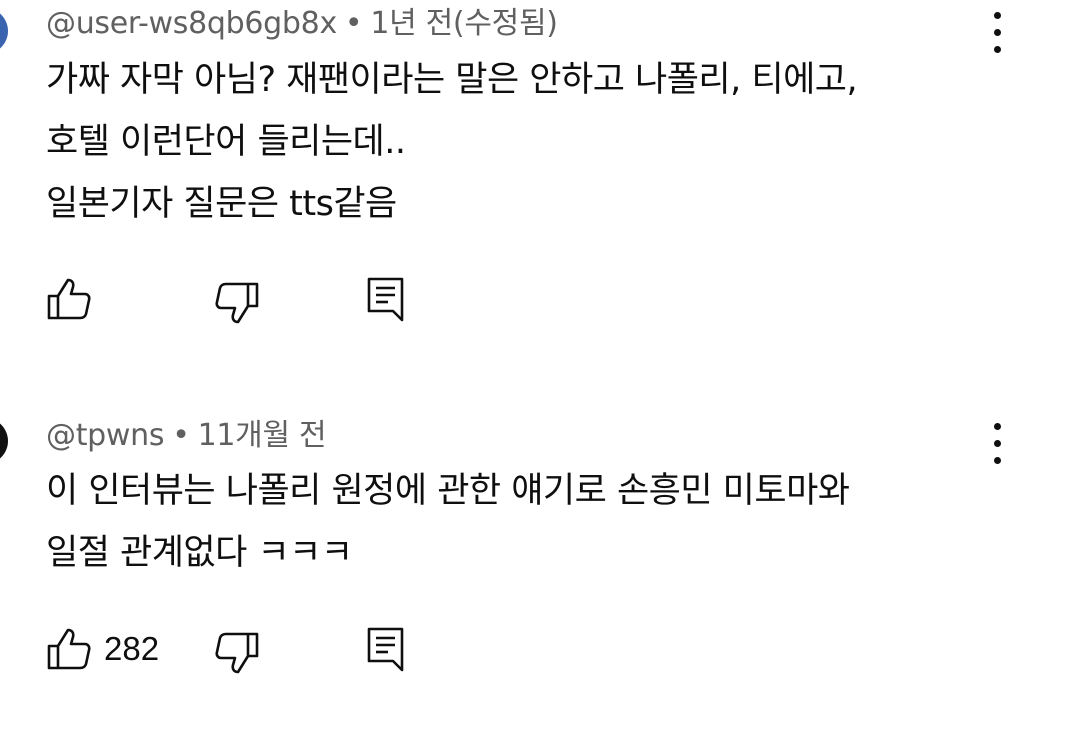 The width and height of the screenshot is (1070, 752). What do you see at coordinates (191, 23) in the screenshot?
I see `comment-author: @user-ws8qb6gb8x` at bounding box center [191, 23].